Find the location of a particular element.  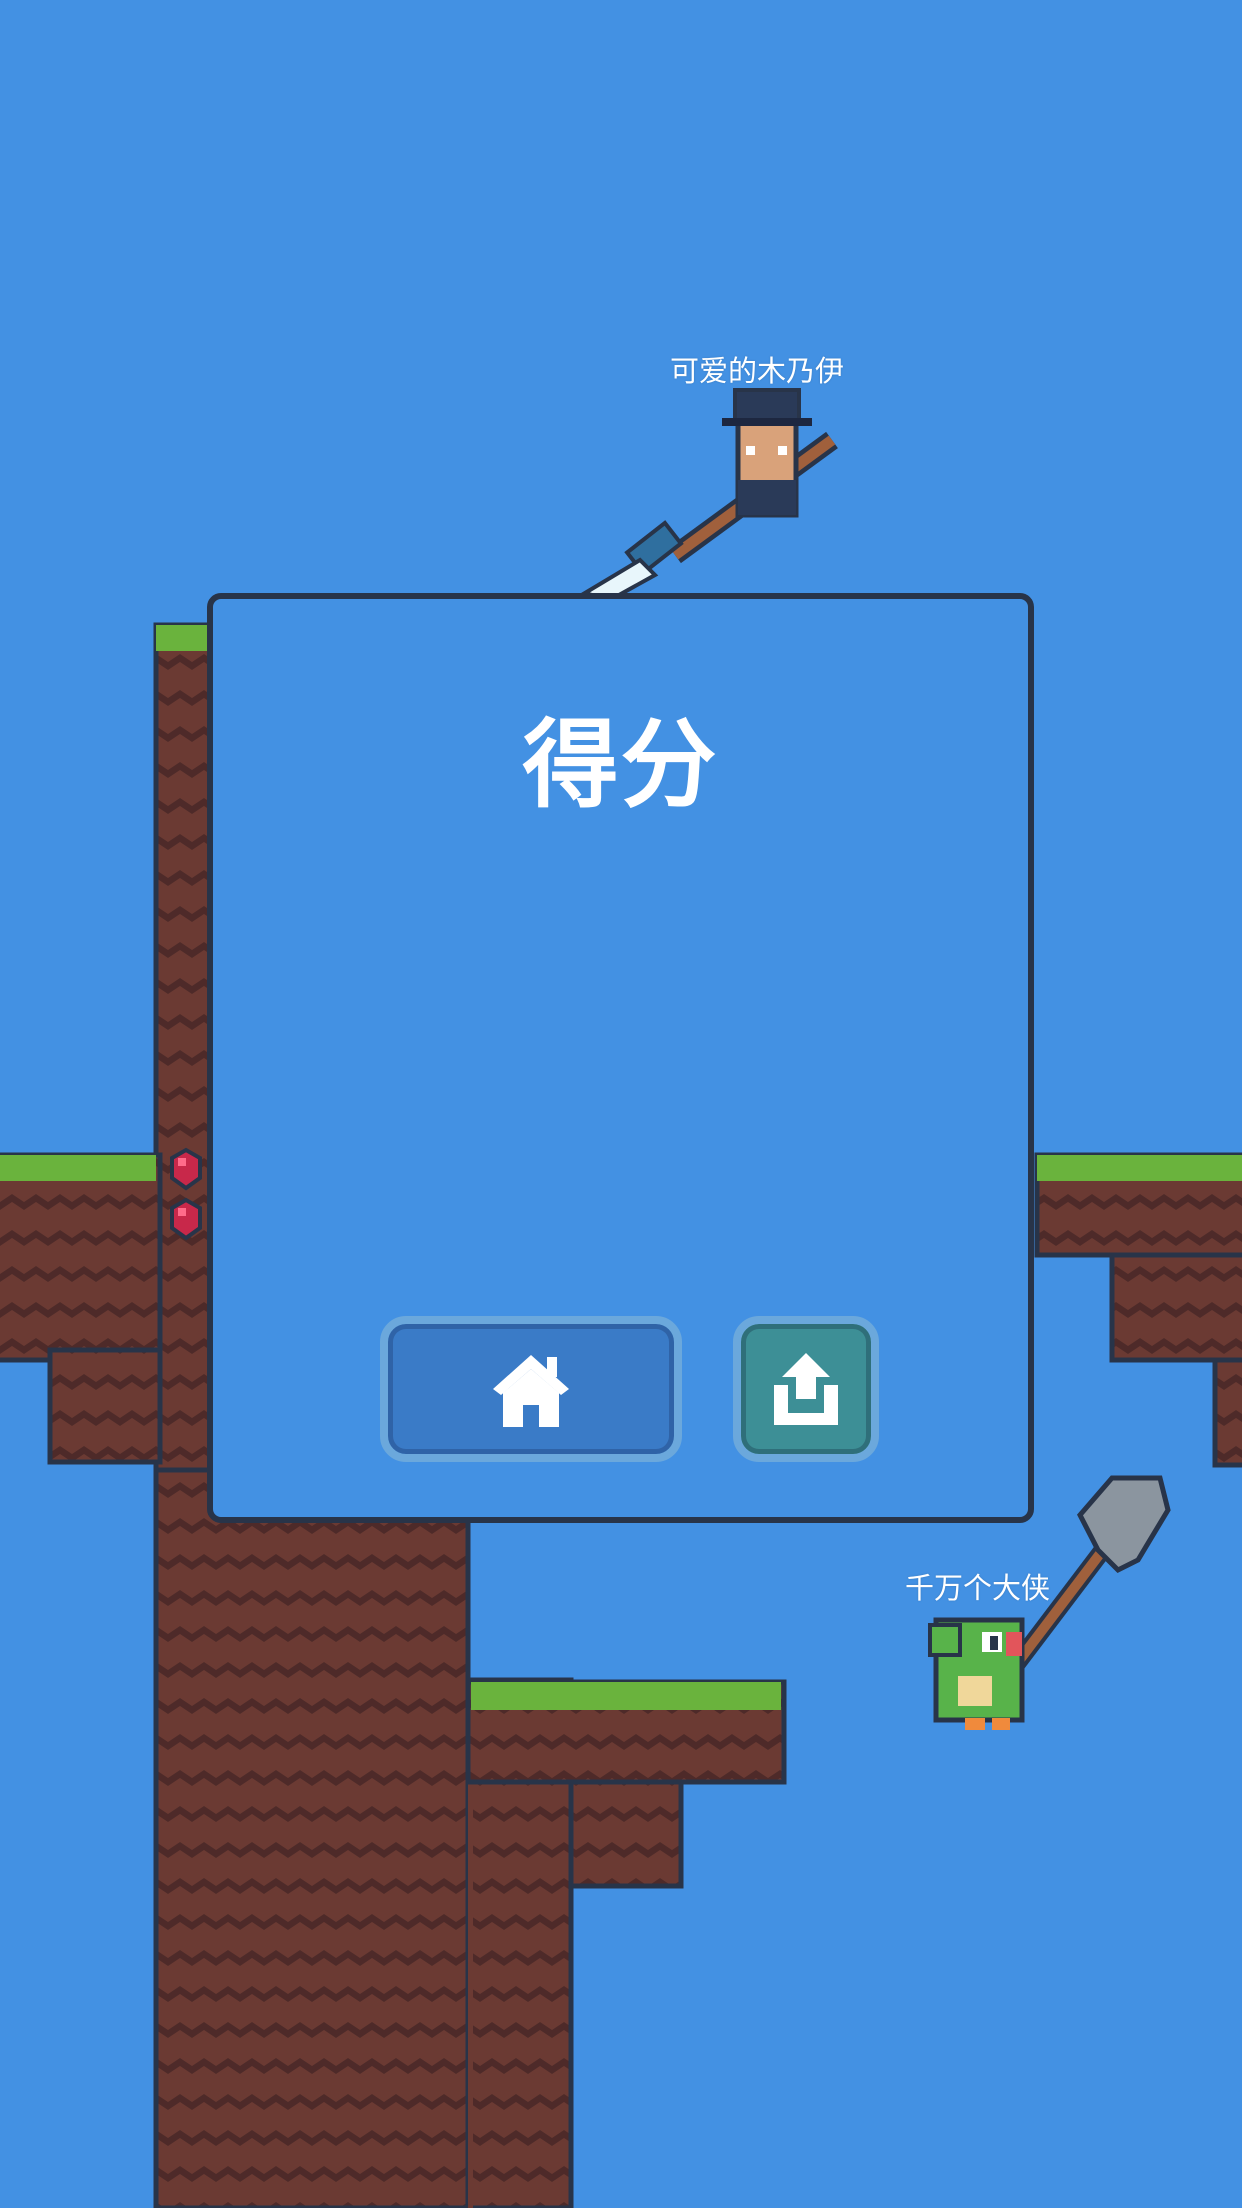

home-icon is located at coordinates (531, 1391).